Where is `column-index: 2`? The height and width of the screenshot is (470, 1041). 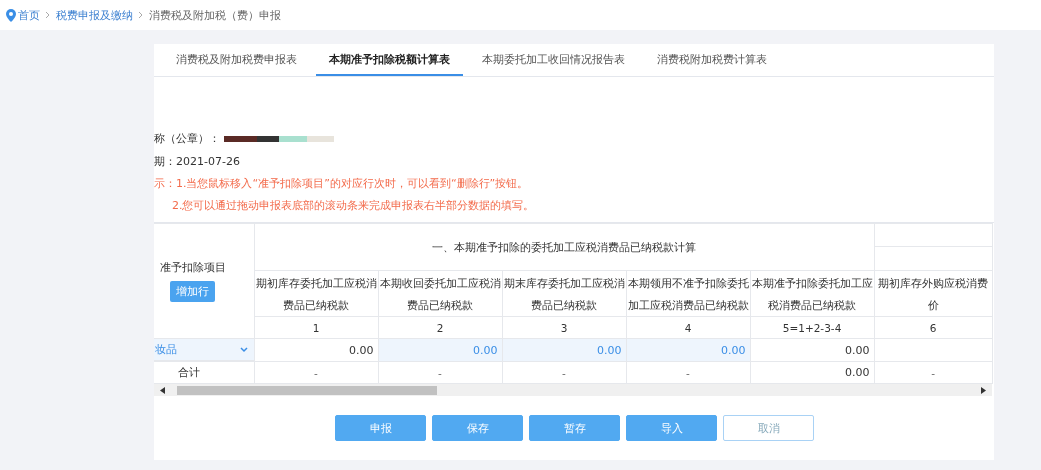 column-index: 2 is located at coordinates (440, 327).